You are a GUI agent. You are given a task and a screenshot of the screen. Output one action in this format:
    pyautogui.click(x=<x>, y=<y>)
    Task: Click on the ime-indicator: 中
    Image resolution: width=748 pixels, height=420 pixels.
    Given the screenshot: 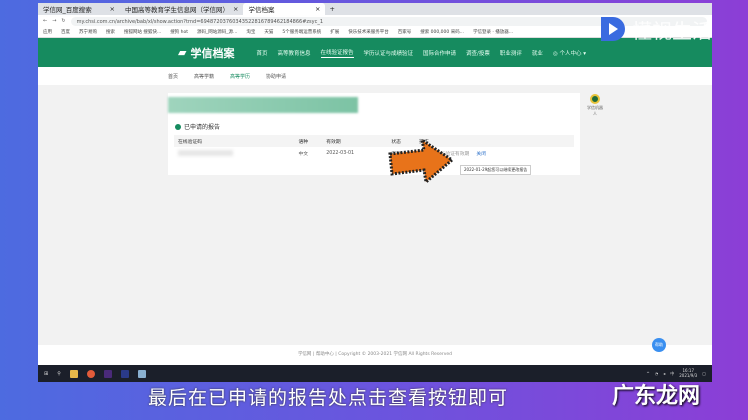 What is the action you would take?
    pyautogui.click(x=672, y=374)
    